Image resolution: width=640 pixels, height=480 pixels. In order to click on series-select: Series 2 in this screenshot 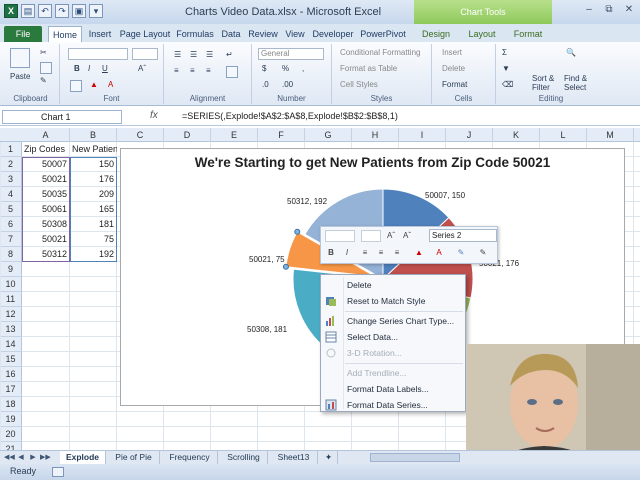, I will do `click(463, 235)`.